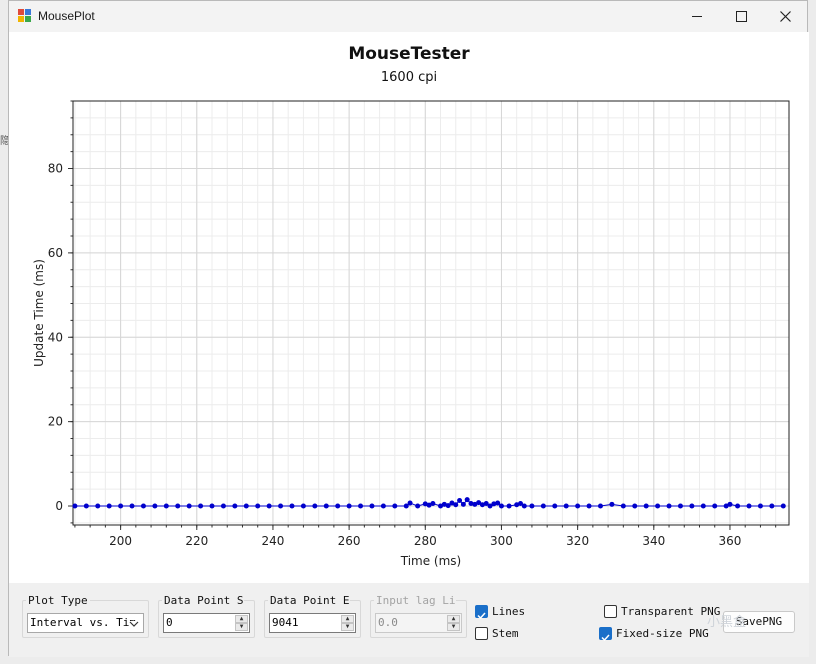  What do you see at coordinates (25, 16) in the screenshot?
I see `app-icon` at bounding box center [25, 16].